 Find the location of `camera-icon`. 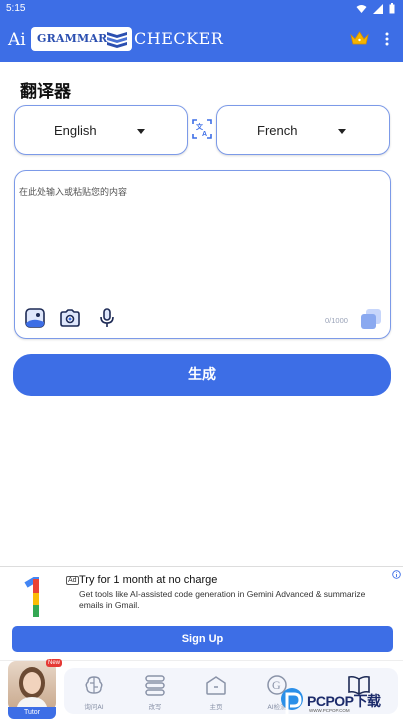

camera-icon is located at coordinates (70, 318).